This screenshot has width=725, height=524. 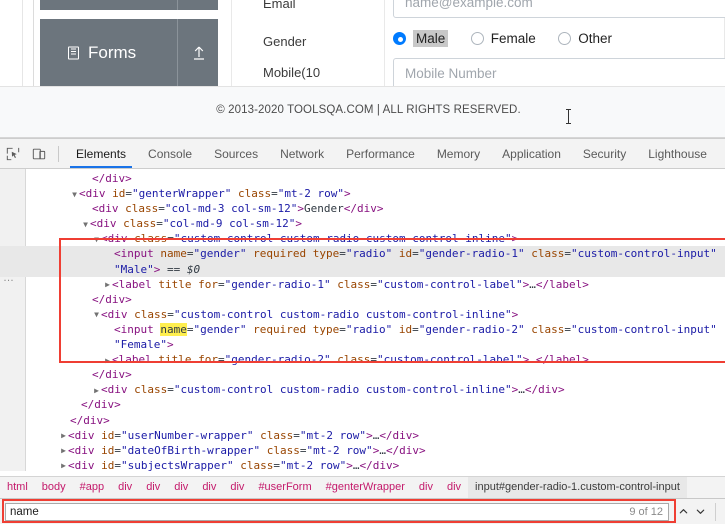 What do you see at coordinates (114, 314) in the screenshot?
I see `dom-tag: <div` at bounding box center [114, 314].